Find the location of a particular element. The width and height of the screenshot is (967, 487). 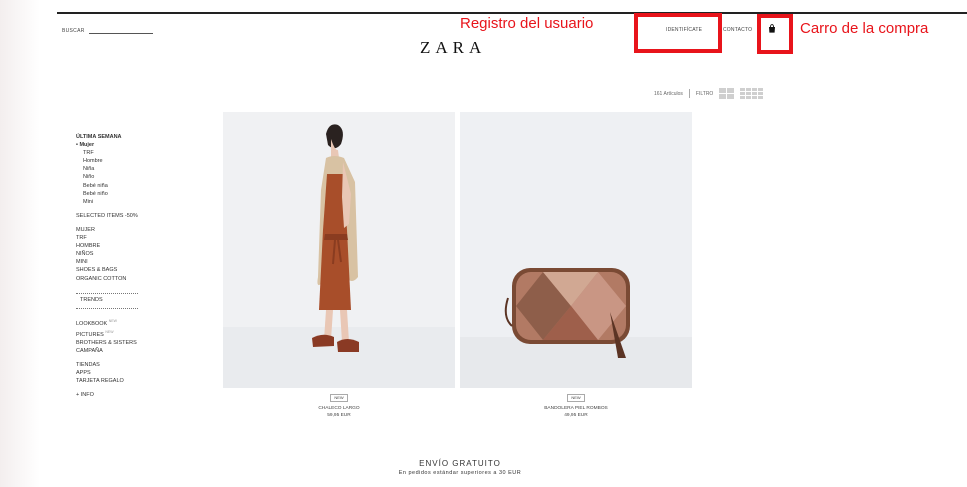

search-bar: BUSCAR is located at coordinates (107, 30).